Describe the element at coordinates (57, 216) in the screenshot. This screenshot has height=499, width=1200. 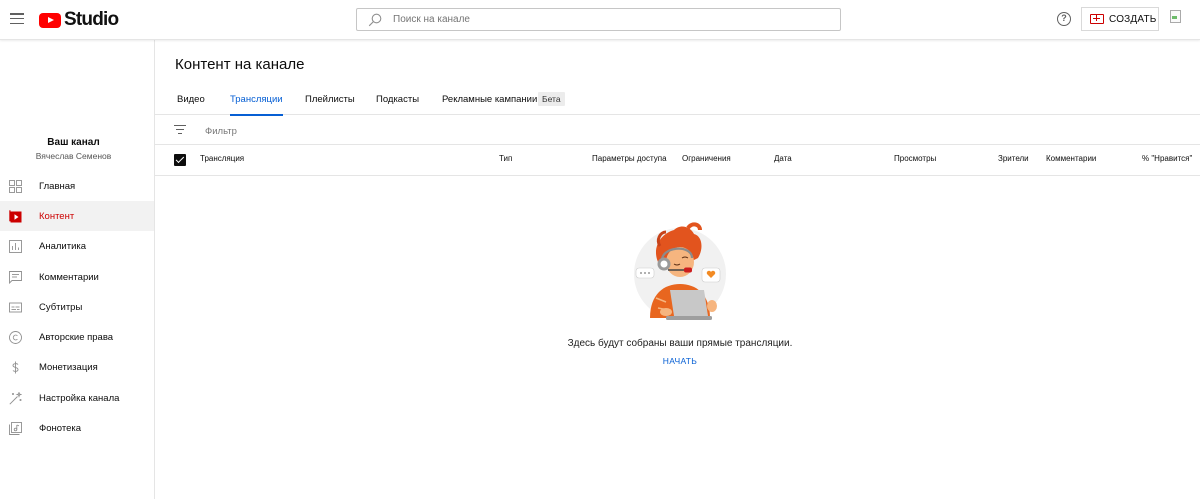
I see `sidebar-item-label: Контент` at that location.